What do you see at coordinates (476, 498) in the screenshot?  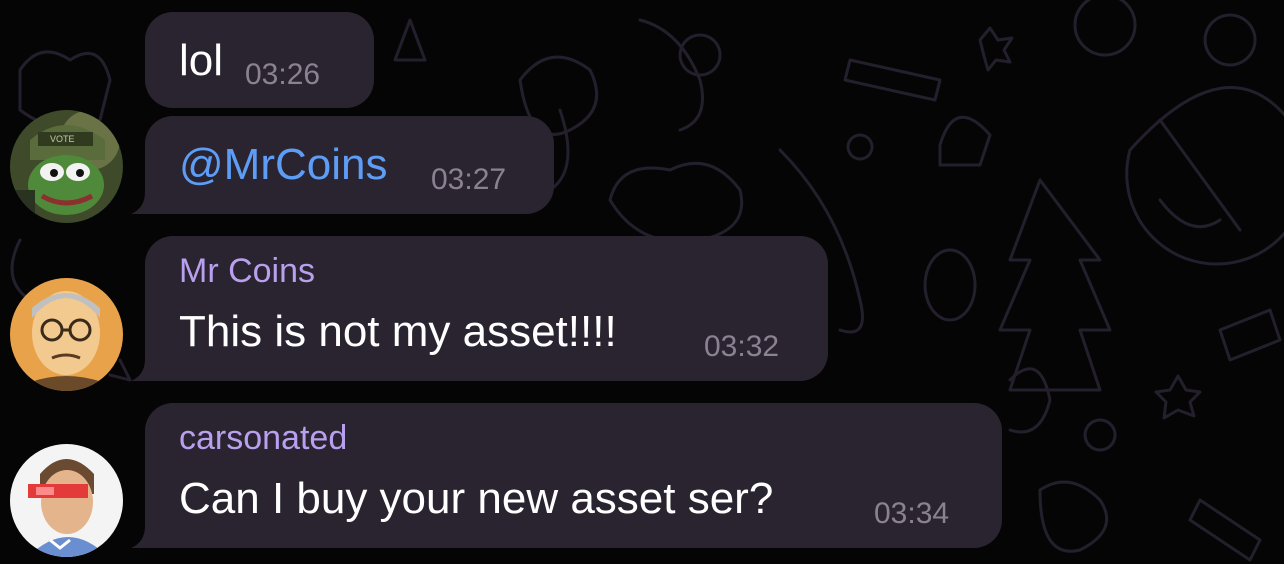 I see `message-text: Can I buy your new asset ser?` at bounding box center [476, 498].